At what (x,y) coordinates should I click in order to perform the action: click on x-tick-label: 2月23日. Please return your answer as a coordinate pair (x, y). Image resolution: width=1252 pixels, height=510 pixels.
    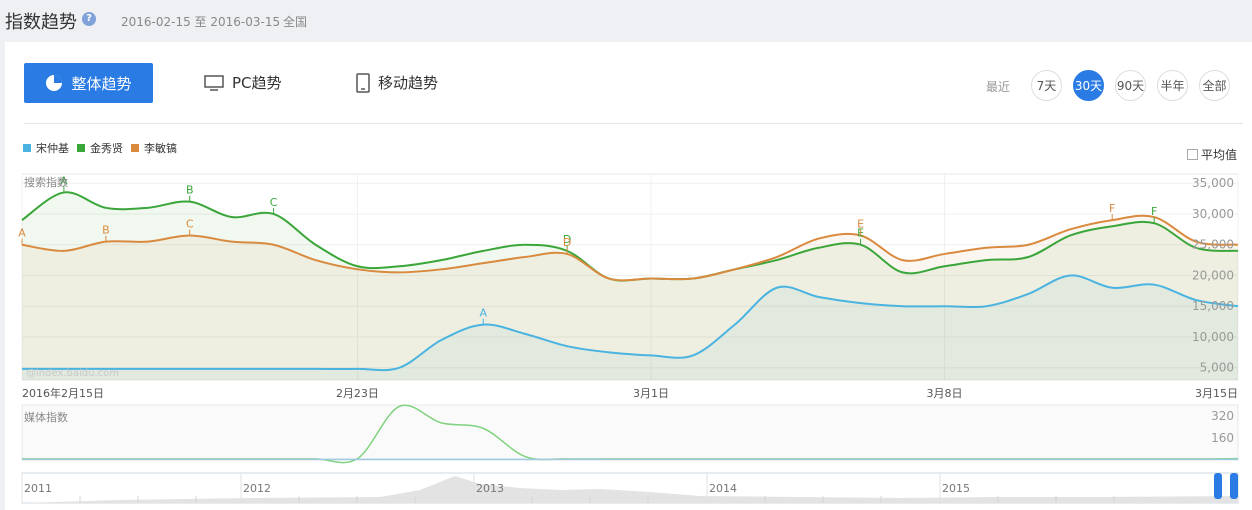
    Looking at the image, I should click on (357, 393).